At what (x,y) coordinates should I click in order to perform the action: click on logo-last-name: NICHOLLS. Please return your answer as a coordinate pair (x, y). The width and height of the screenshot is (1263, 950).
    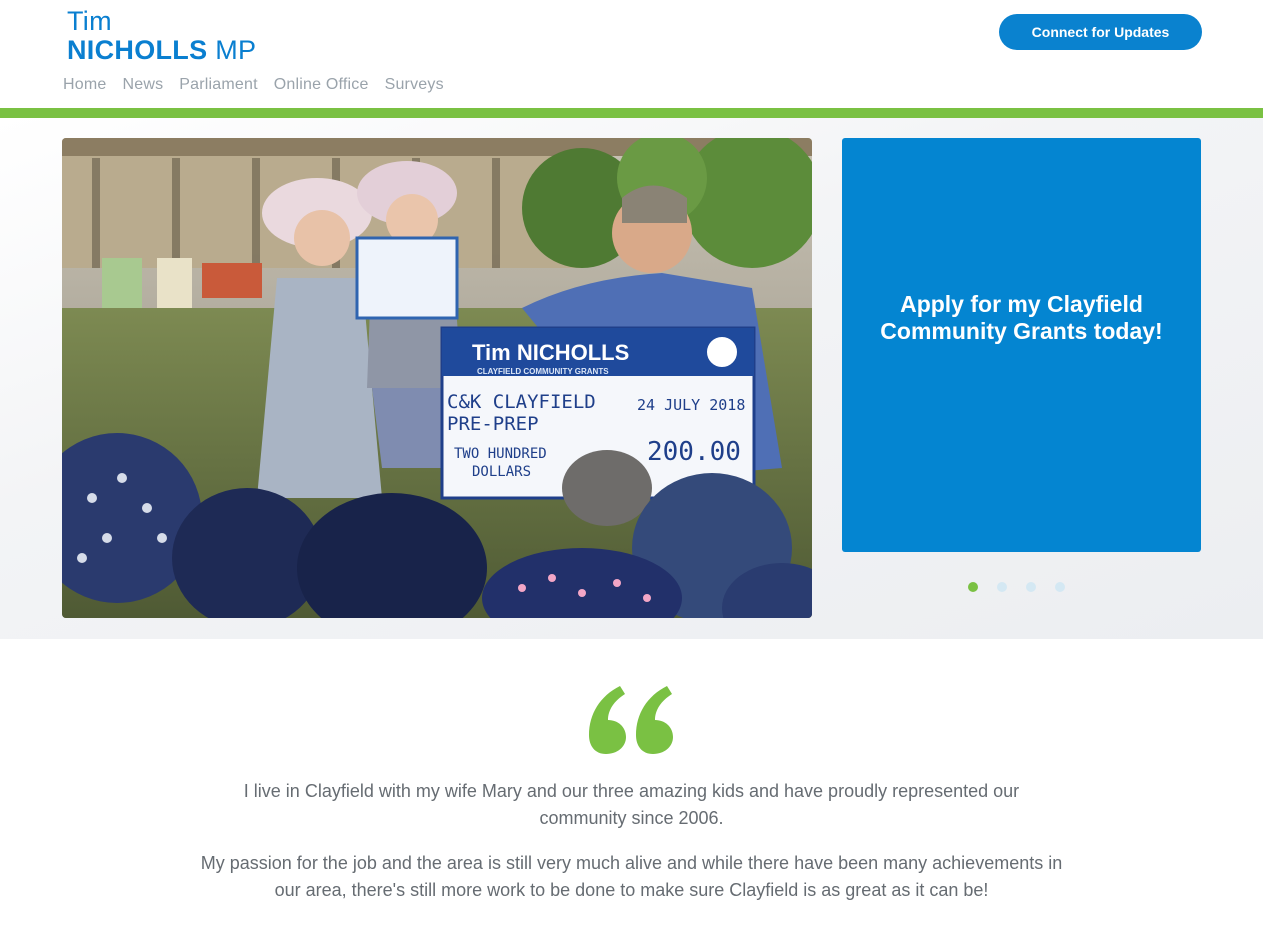
    Looking at the image, I should click on (137, 50).